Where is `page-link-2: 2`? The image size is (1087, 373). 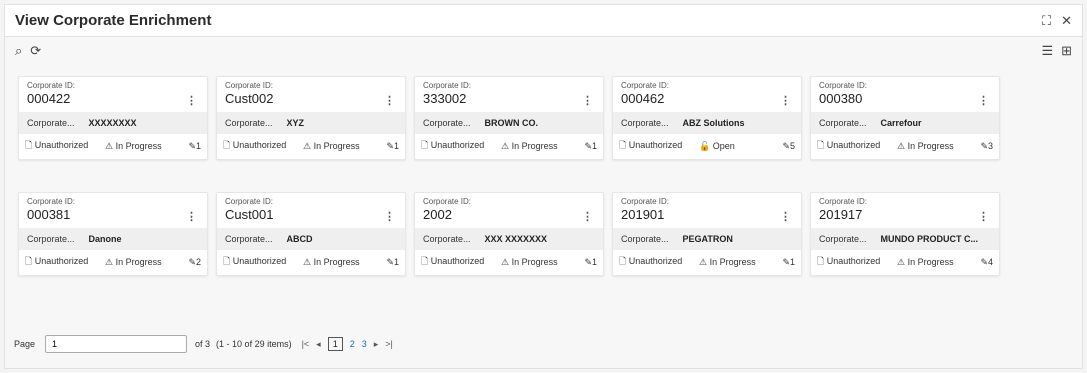
page-link-2: 2 is located at coordinates (352, 344).